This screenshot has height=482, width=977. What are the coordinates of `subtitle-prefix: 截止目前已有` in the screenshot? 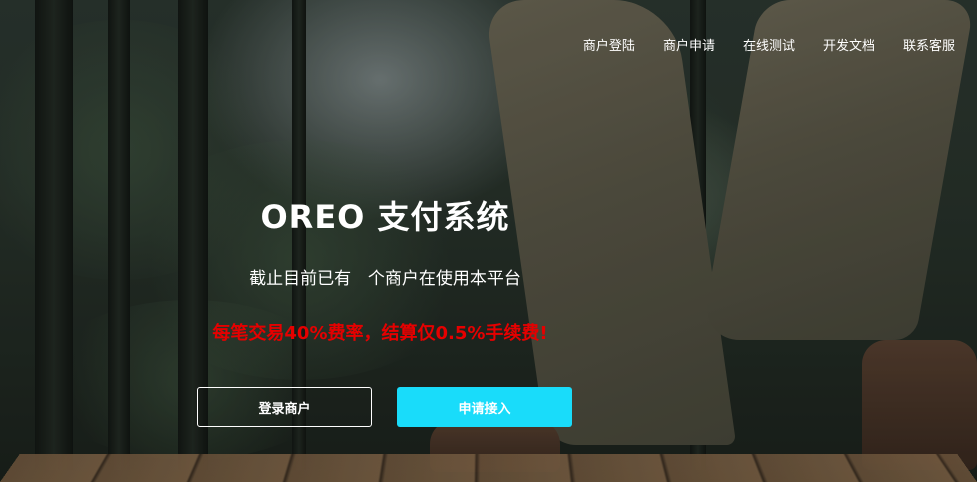 It's located at (300, 279).